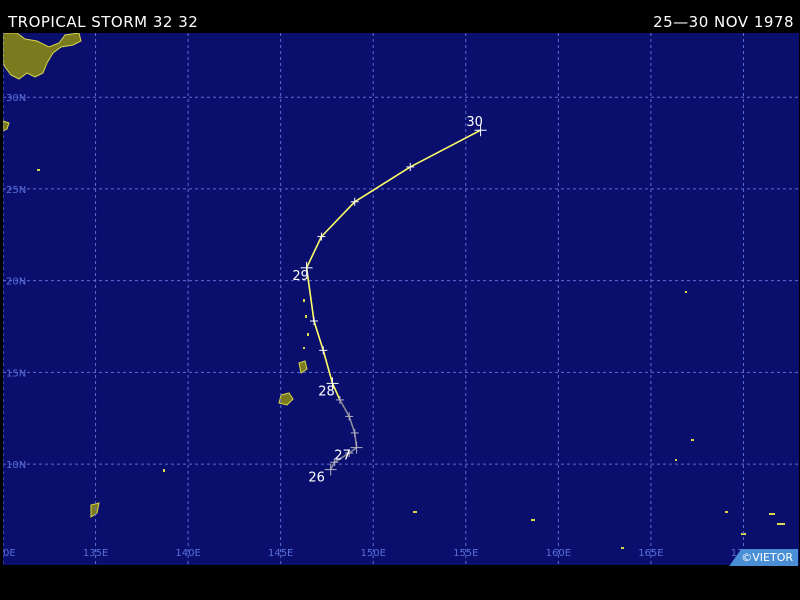 The width and height of the screenshot is (800, 600). I want to click on lon-label: 145E, so click(280, 553).